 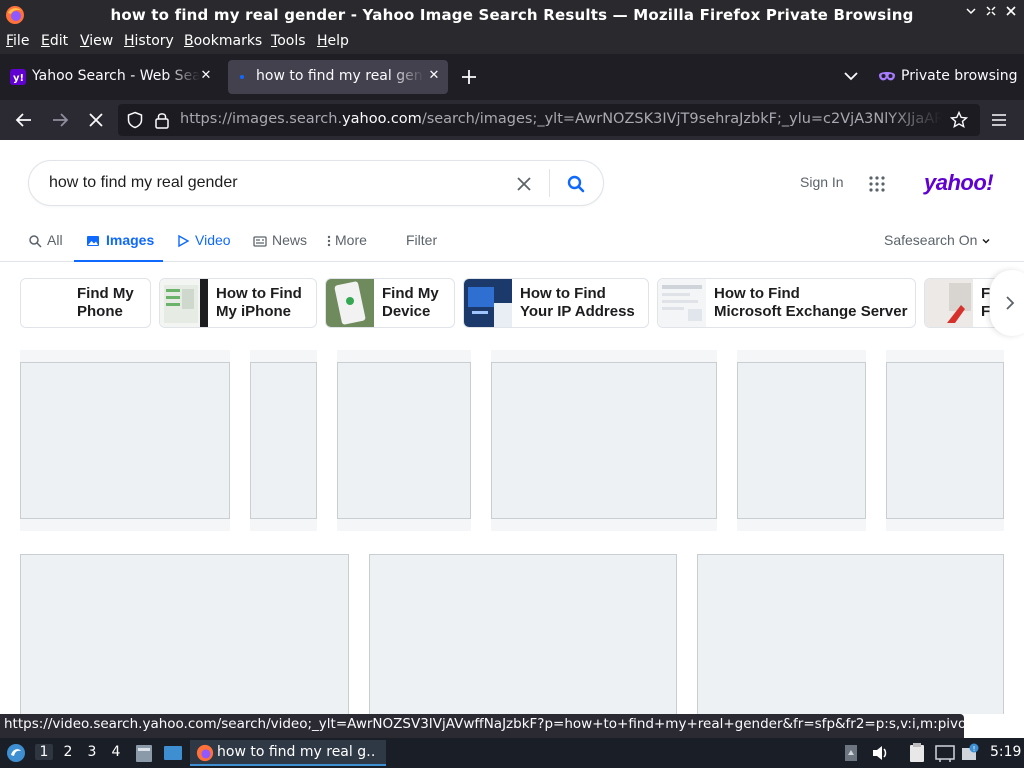 I want to click on chip-label: How to Find Your IP Address, so click(x=577, y=302).